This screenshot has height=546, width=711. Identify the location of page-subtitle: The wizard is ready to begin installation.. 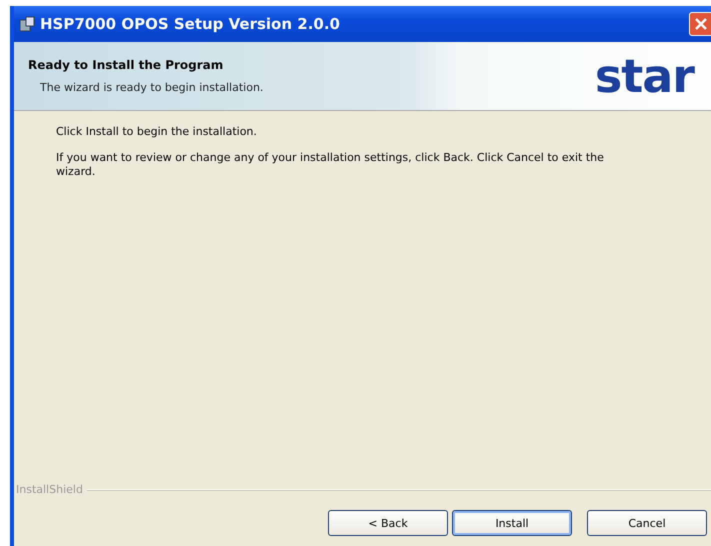
(151, 87).